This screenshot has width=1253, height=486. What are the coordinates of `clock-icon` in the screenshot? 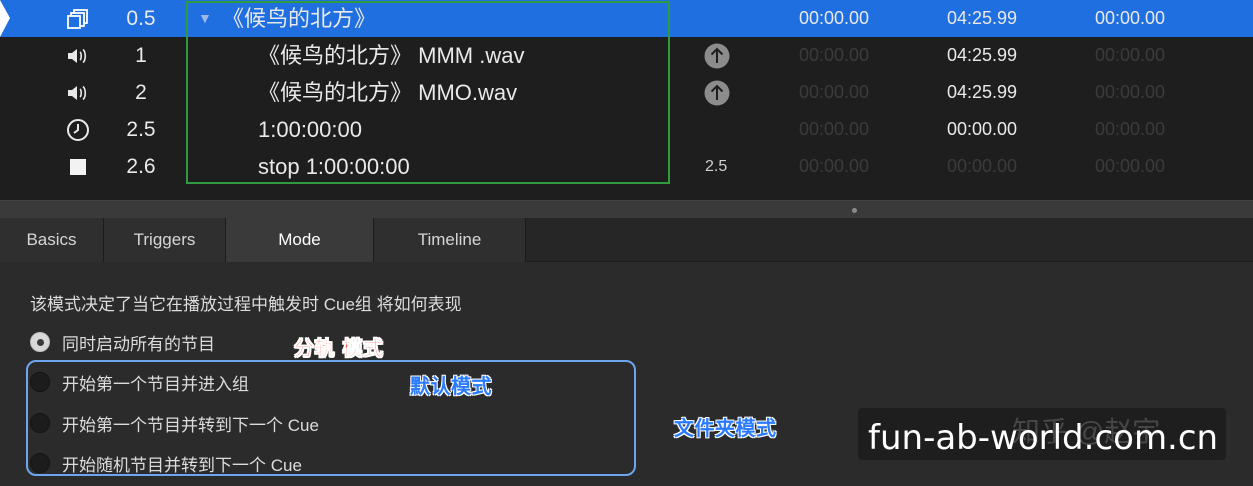 It's located at (78, 129).